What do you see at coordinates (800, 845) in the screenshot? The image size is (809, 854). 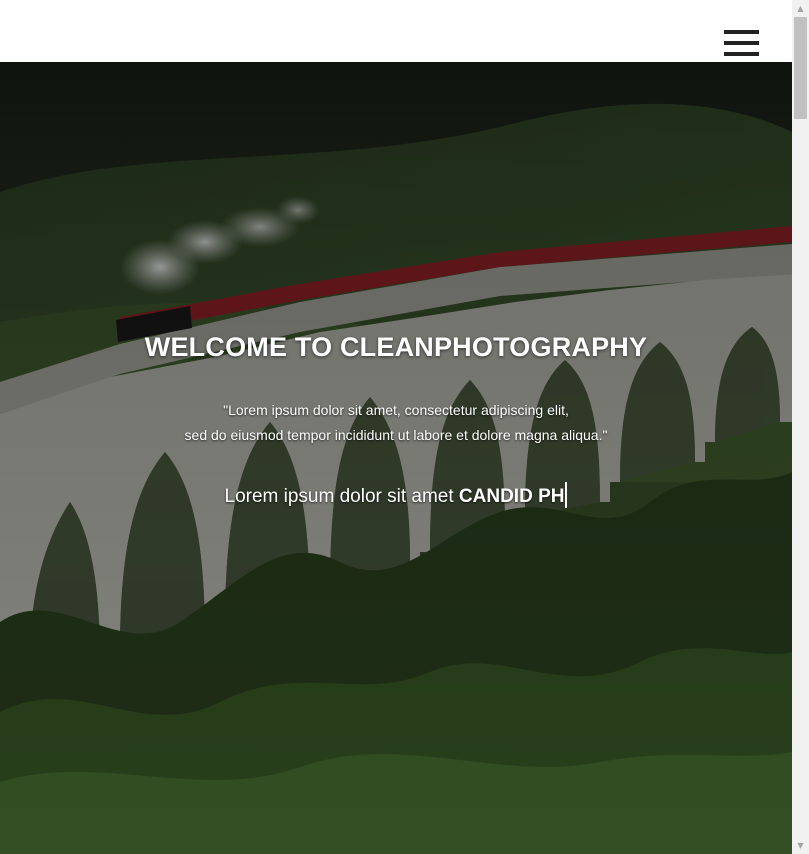 I see `scroll-down-arrow-icon: ▼` at bounding box center [800, 845].